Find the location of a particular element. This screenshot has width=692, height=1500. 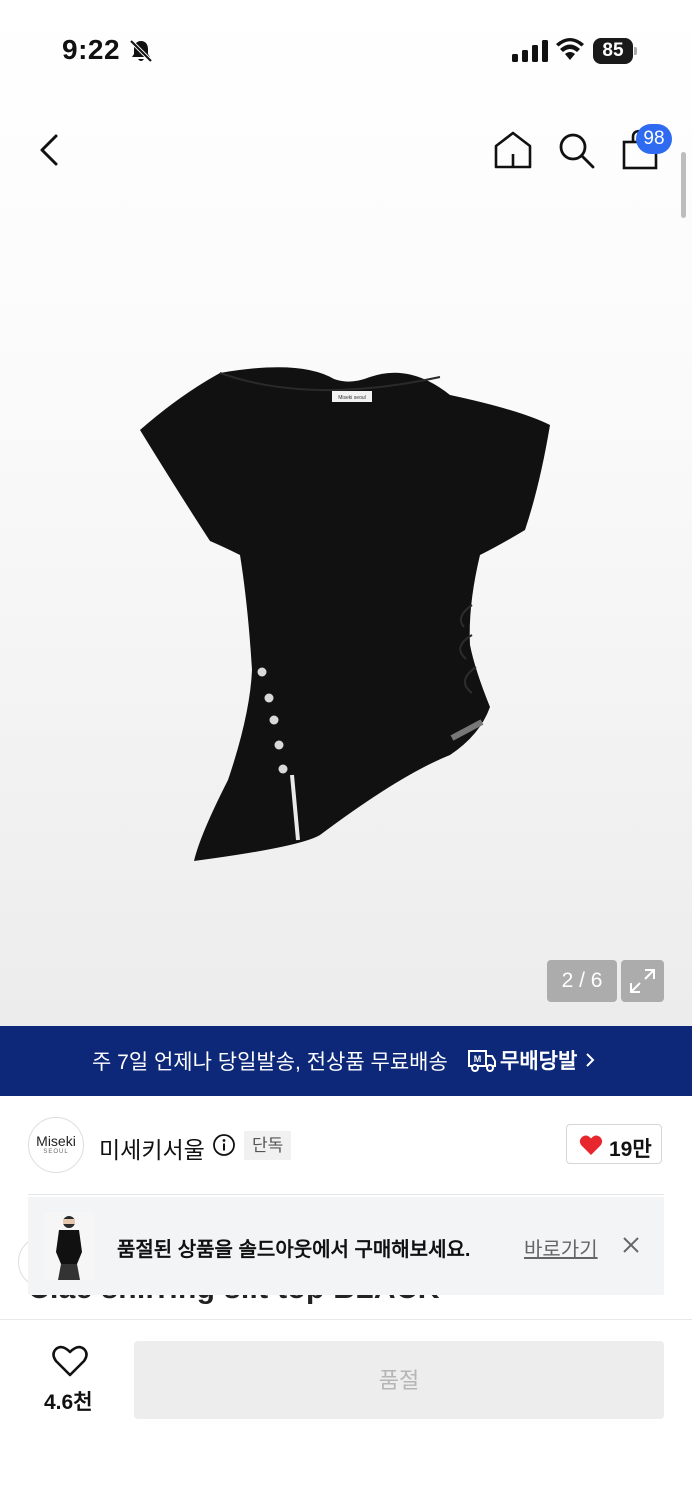

brand-logo: Miseki SEOUL is located at coordinates (56, 1145).